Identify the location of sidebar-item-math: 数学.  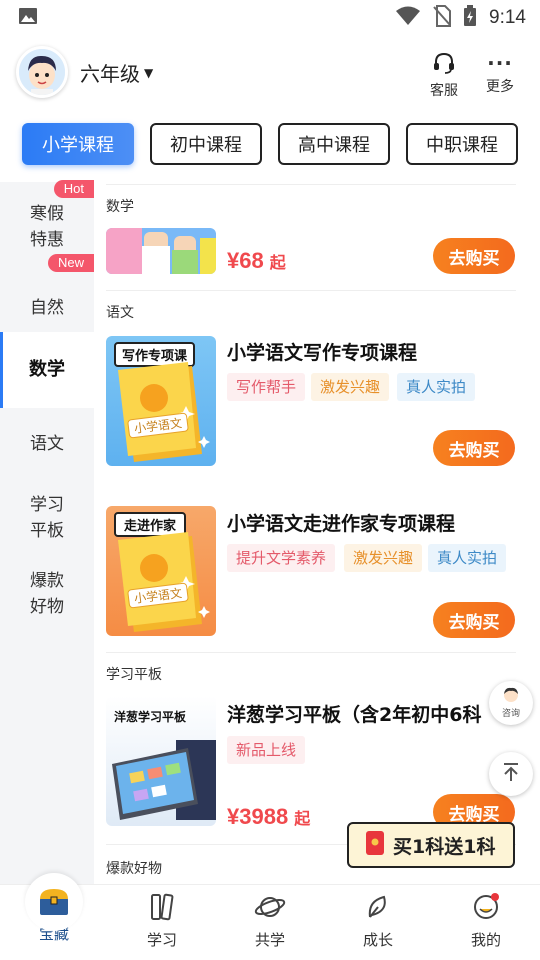
(47, 370).